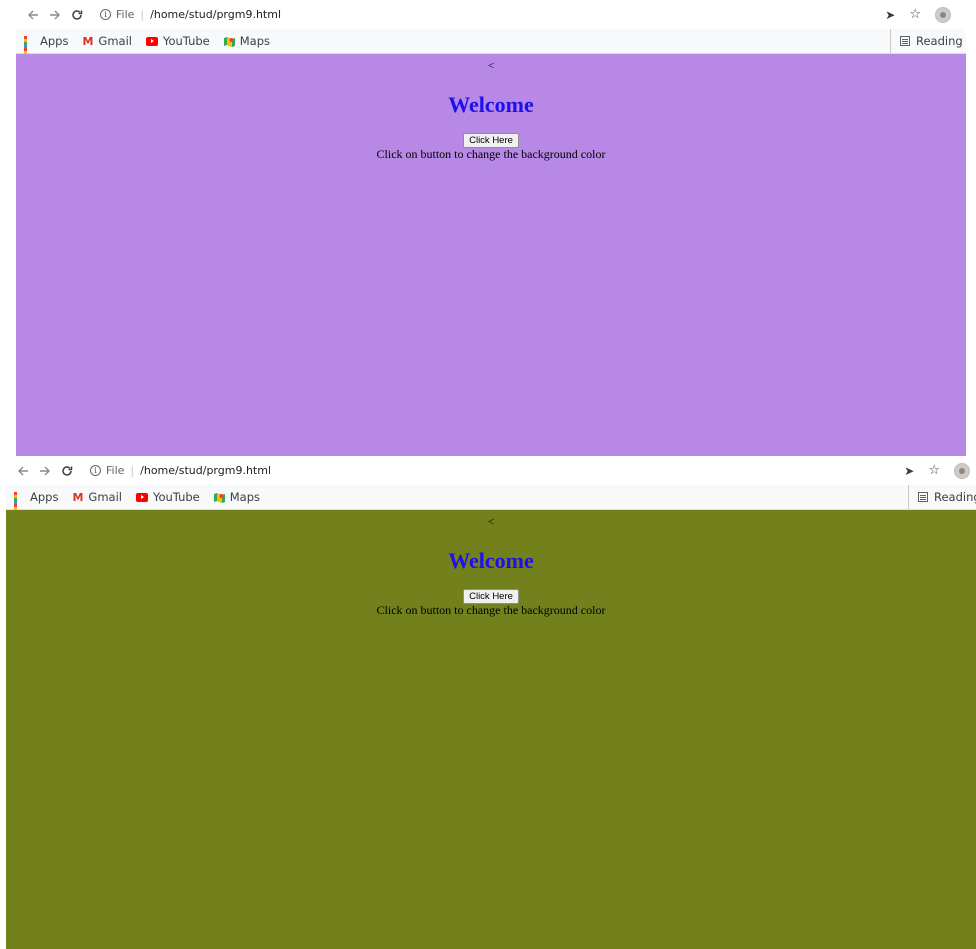 The height and width of the screenshot is (949, 976). I want to click on reading-list-label: Reading, so click(955, 497).